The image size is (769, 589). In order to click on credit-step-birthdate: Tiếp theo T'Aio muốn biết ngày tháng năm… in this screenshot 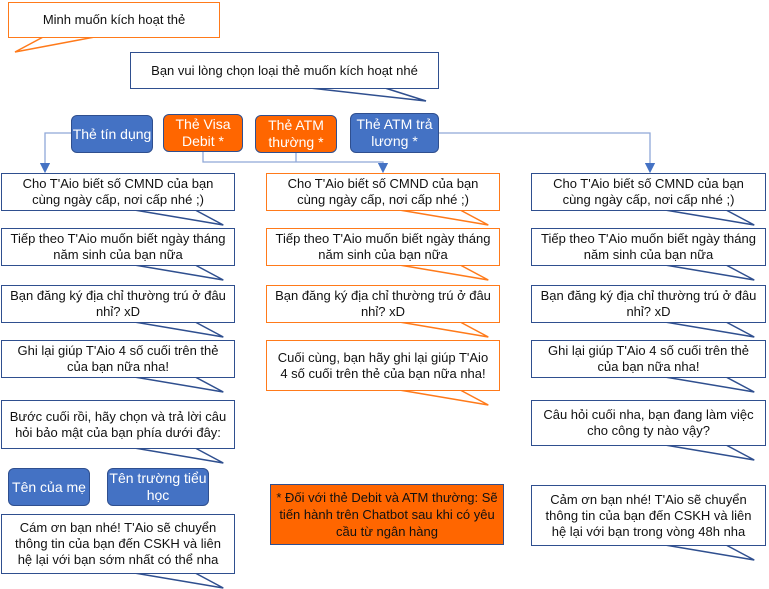, I will do `click(118, 247)`.